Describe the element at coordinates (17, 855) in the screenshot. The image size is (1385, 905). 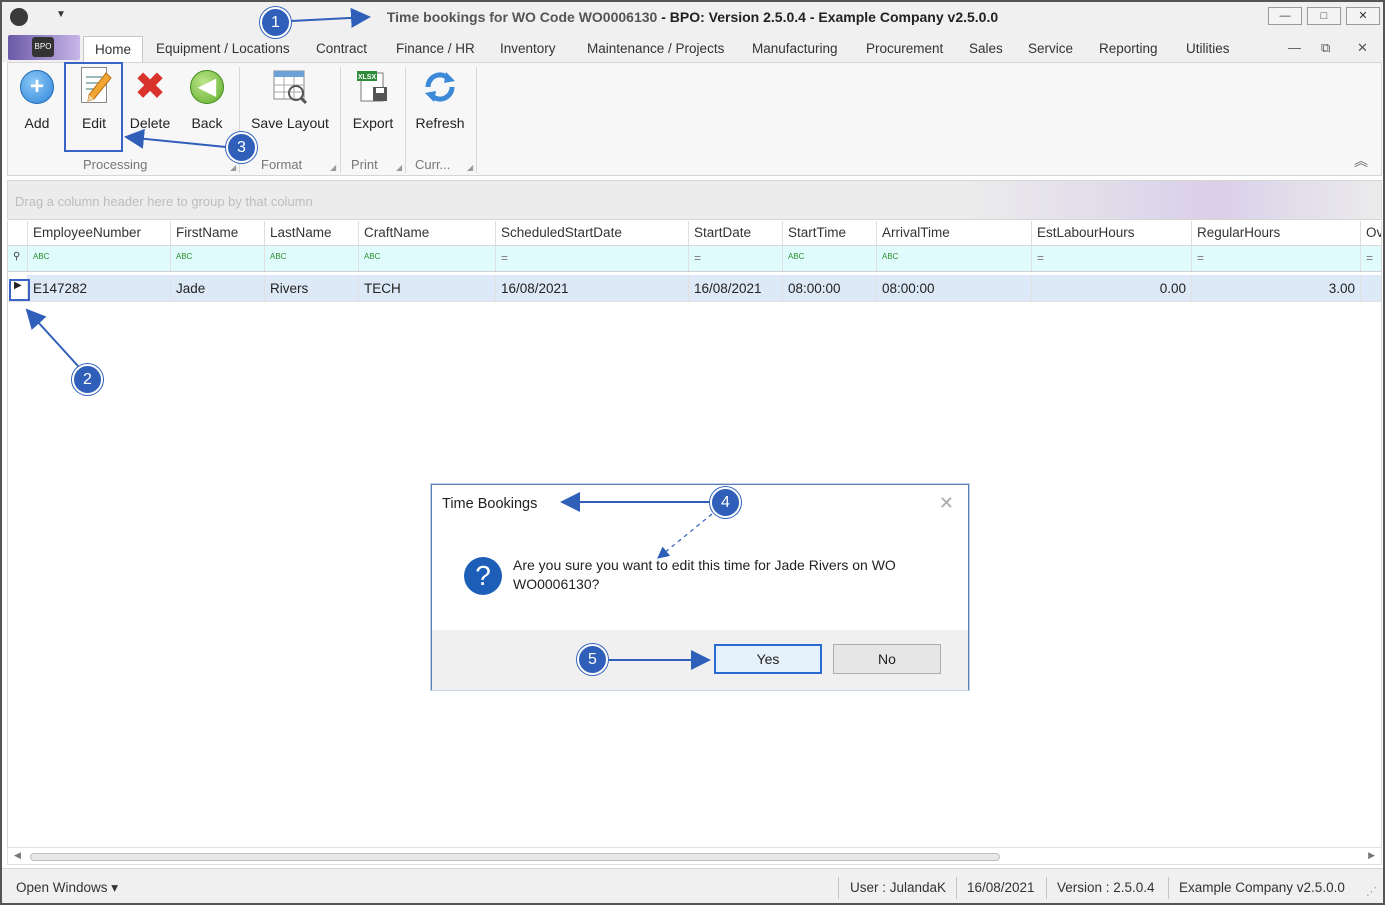
I see `scroll-left-icon: ◀` at that location.